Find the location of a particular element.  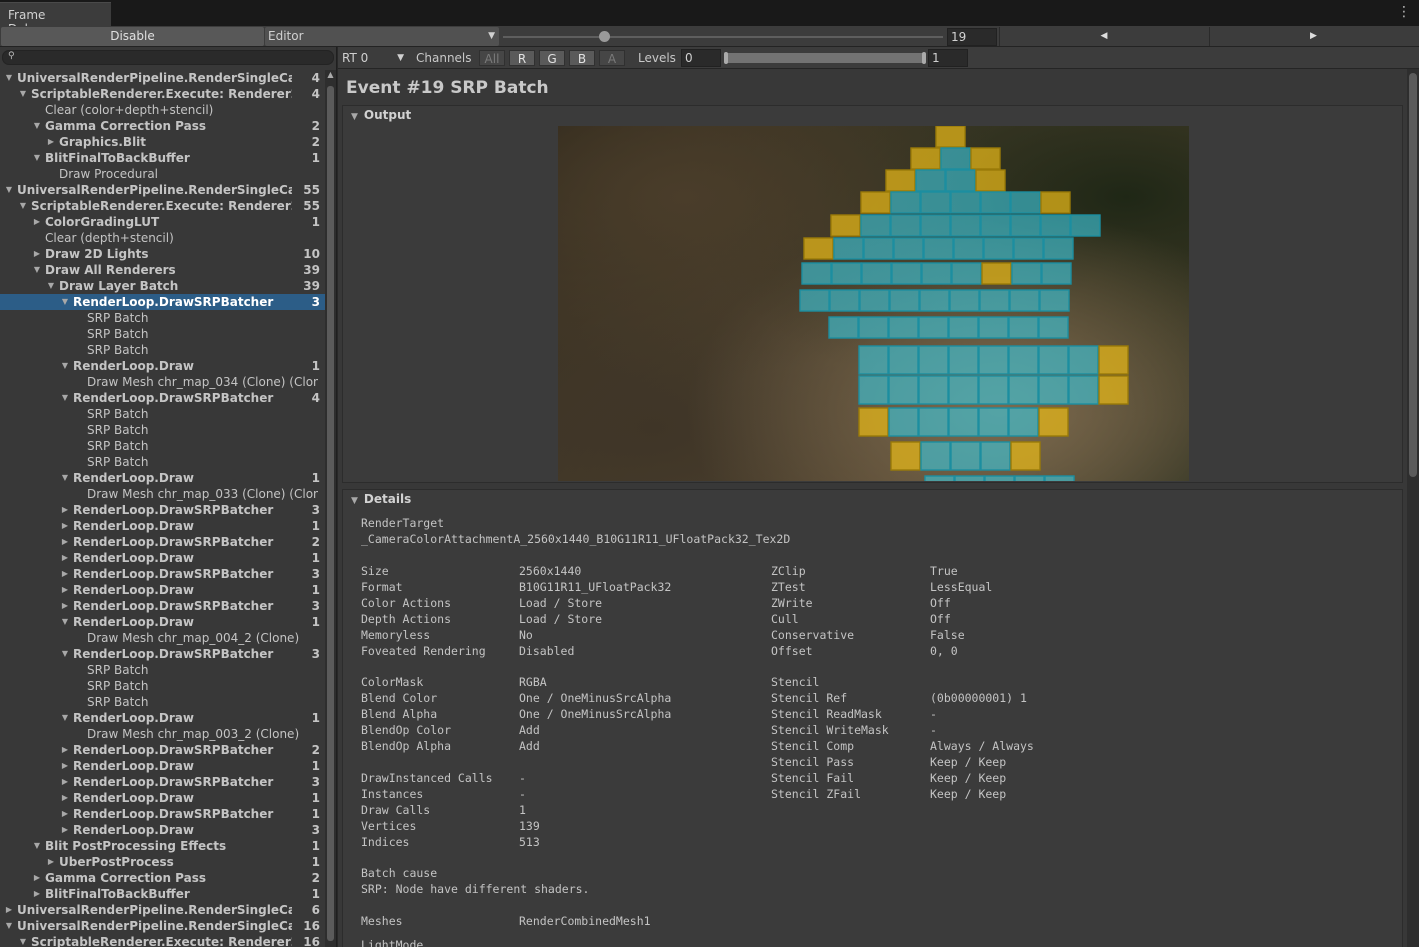

tree-item: ▼ Gamma Correction Pass 2 is located at coordinates (162, 126).